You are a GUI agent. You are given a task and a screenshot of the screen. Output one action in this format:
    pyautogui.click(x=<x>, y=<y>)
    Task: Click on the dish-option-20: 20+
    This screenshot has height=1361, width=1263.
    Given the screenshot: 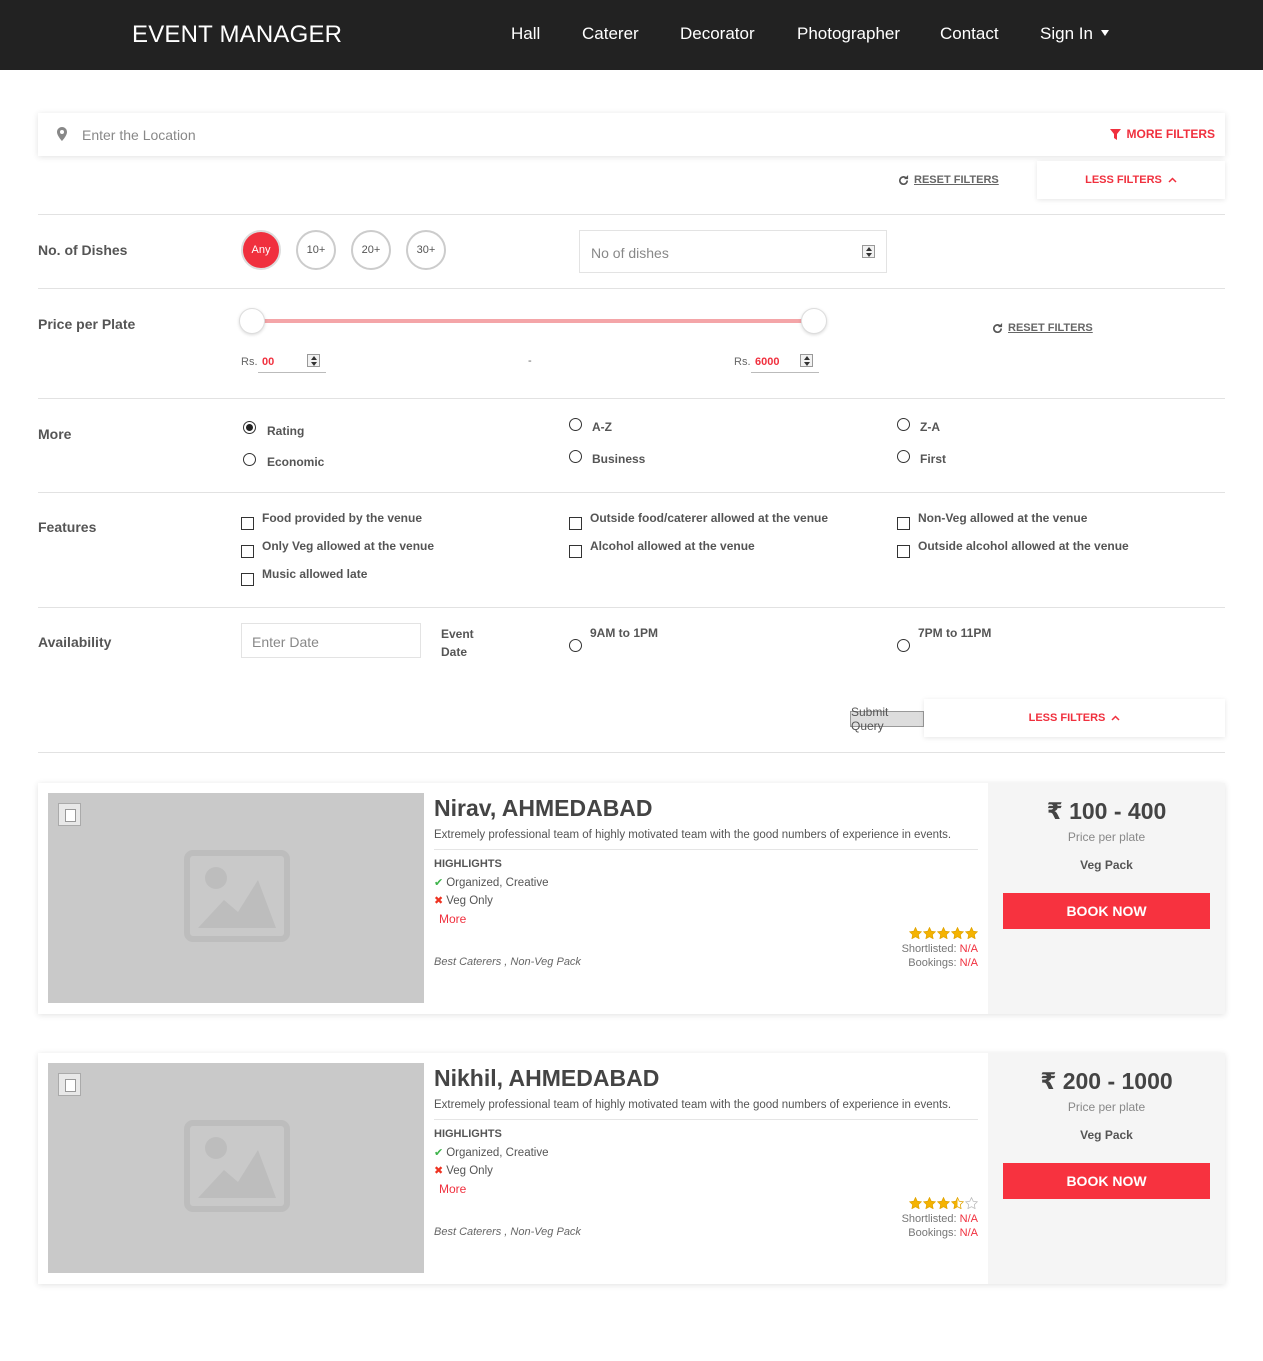 What is the action you would take?
    pyautogui.click(x=371, y=250)
    